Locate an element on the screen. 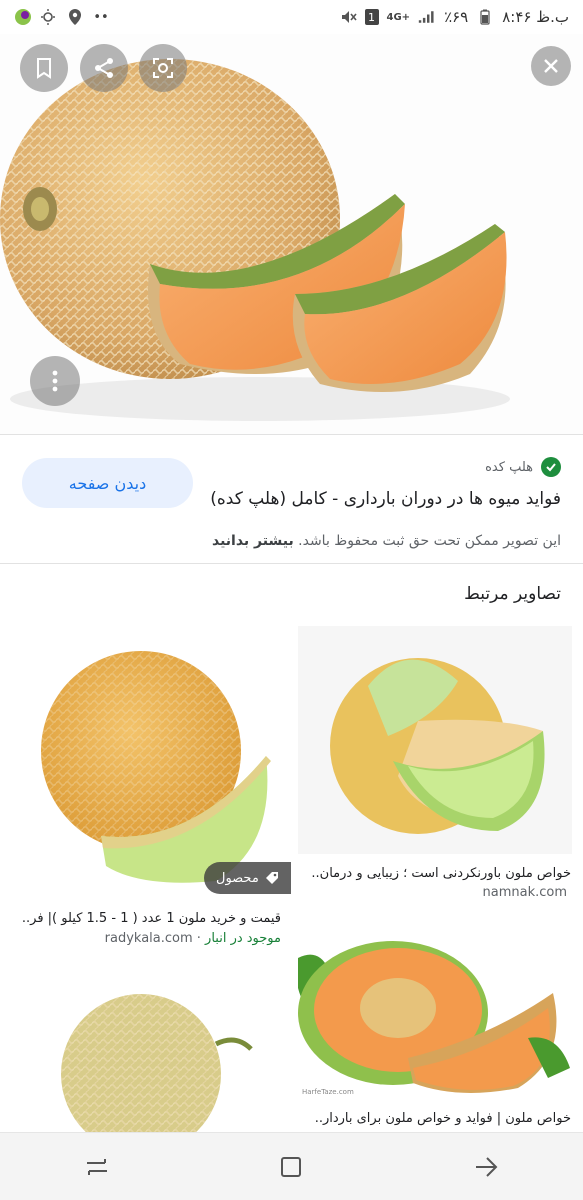 This screenshot has width=583, height=1200. status-right-icons: 1 4G+ ٪۶۹ ۸:۴۶ ب.ظ is located at coordinates (454, 17).